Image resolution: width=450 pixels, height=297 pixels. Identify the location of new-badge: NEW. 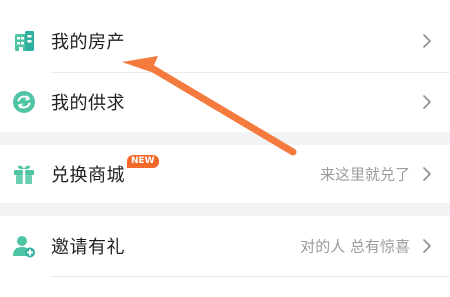
(143, 161).